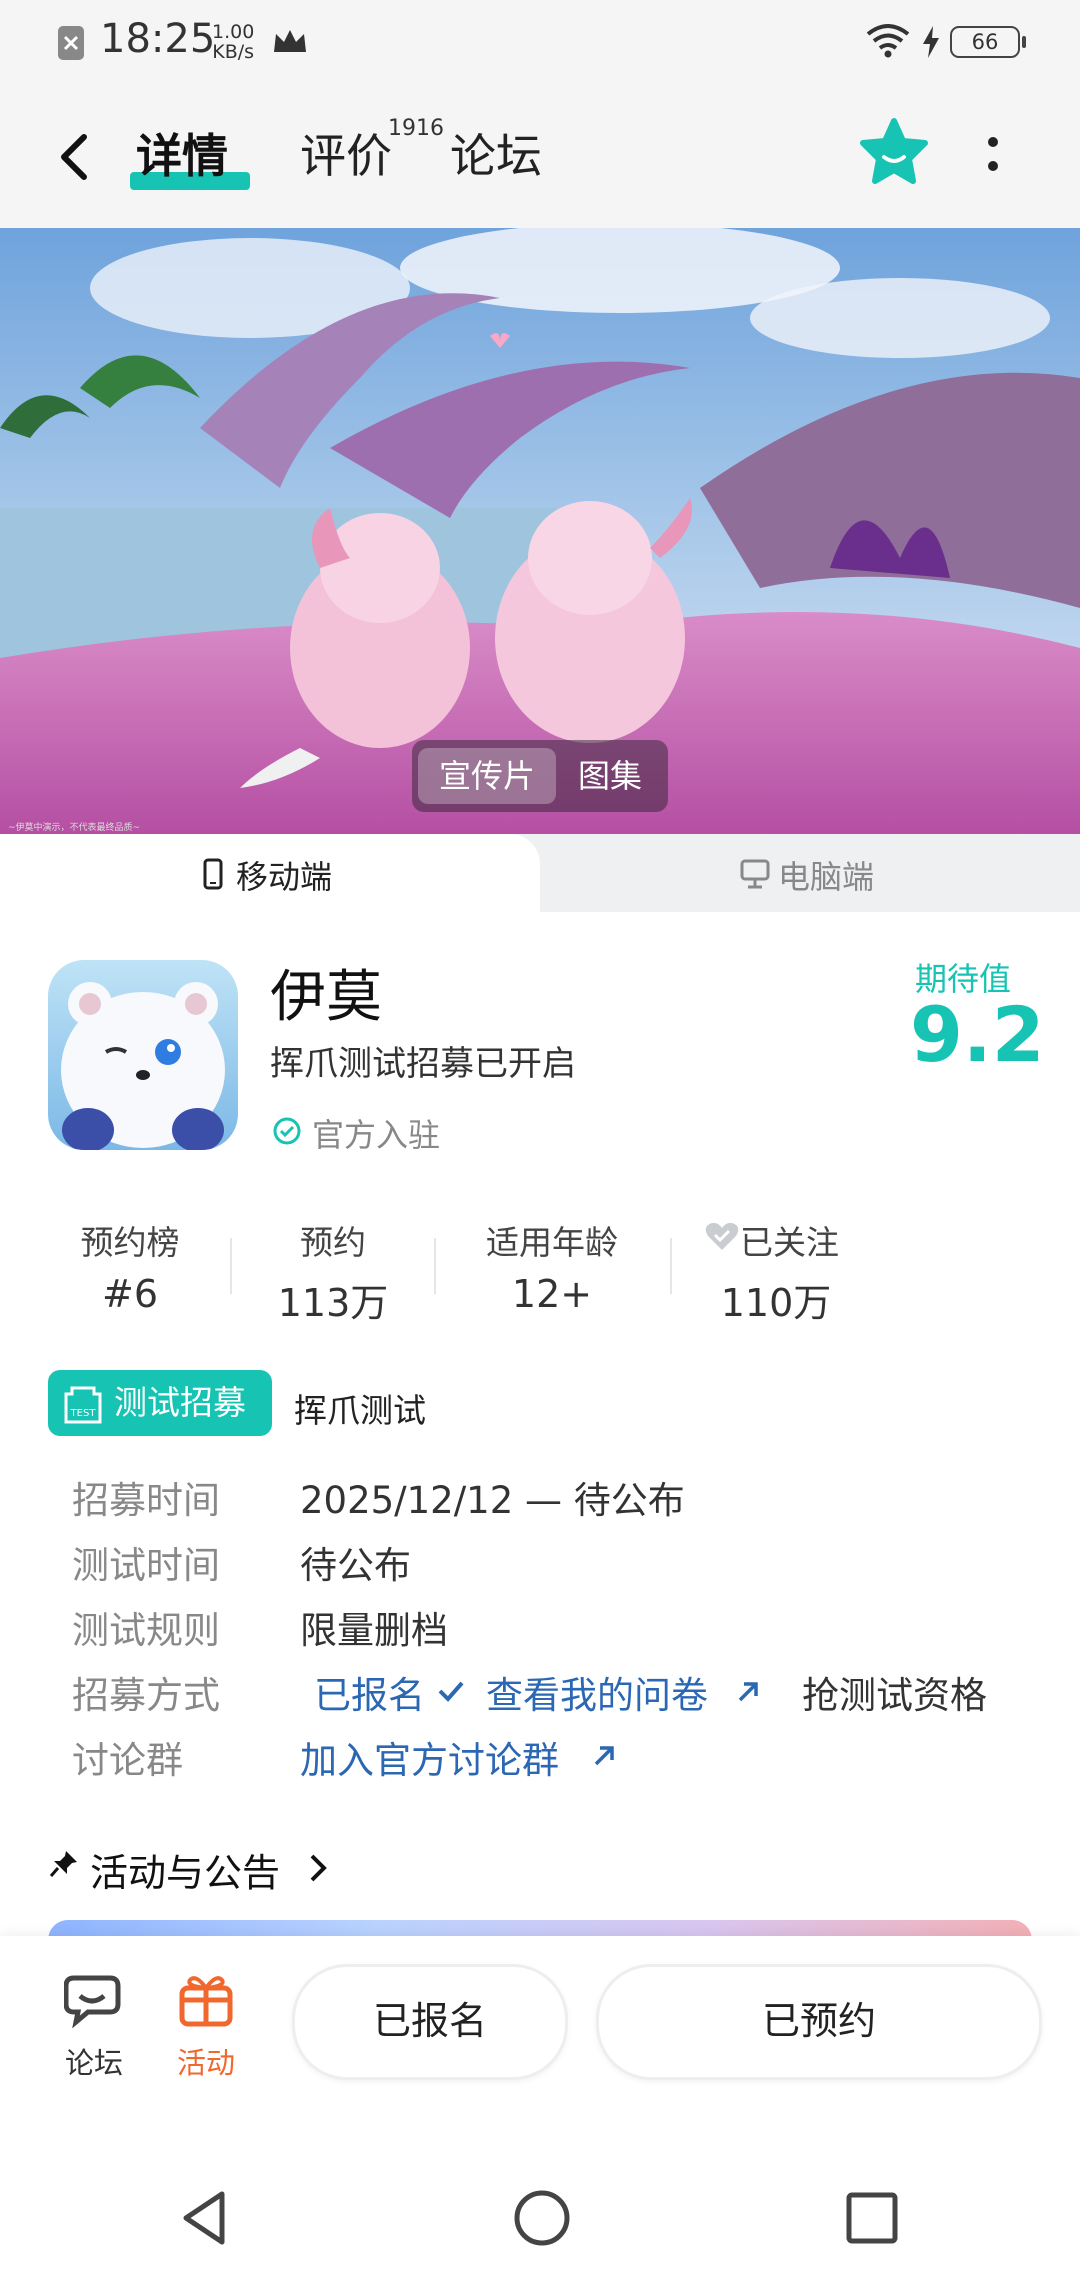 This screenshot has height=2280, width=1080. Describe the element at coordinates (416, 128) in the screenshot. I see `review-count: 1916` at that location.